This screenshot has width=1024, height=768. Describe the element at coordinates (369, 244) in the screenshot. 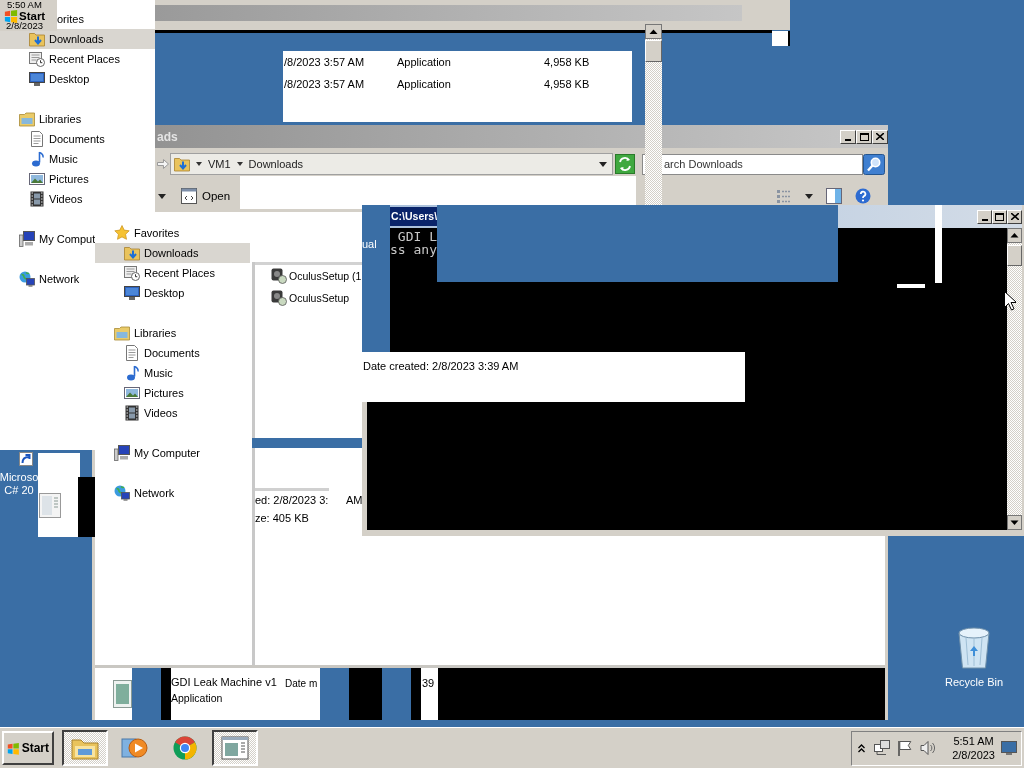

I see `icon-label: ual` at that location.